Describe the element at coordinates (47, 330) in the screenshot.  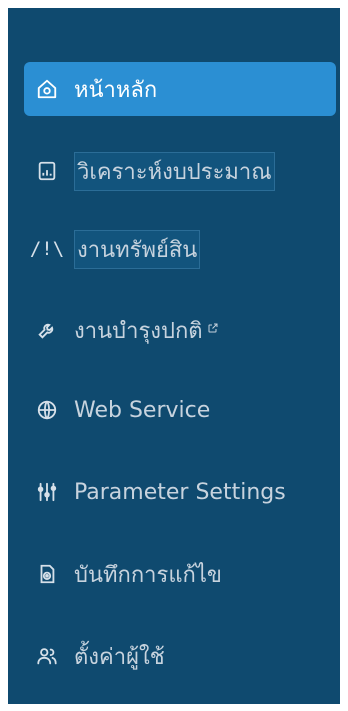
I see `wrench-icon` at that location.